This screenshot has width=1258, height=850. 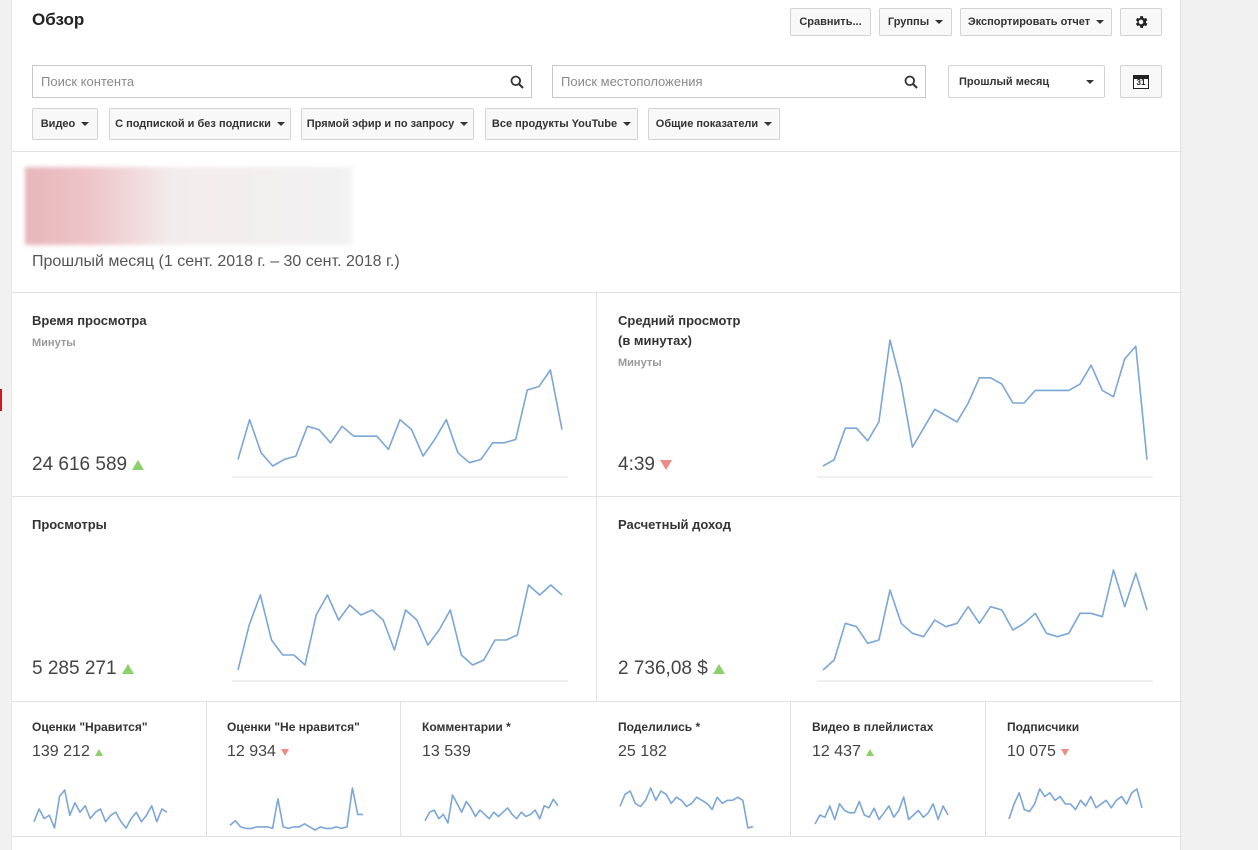 I want to click on calendar-button: 31, so click(x=1141, y=81).